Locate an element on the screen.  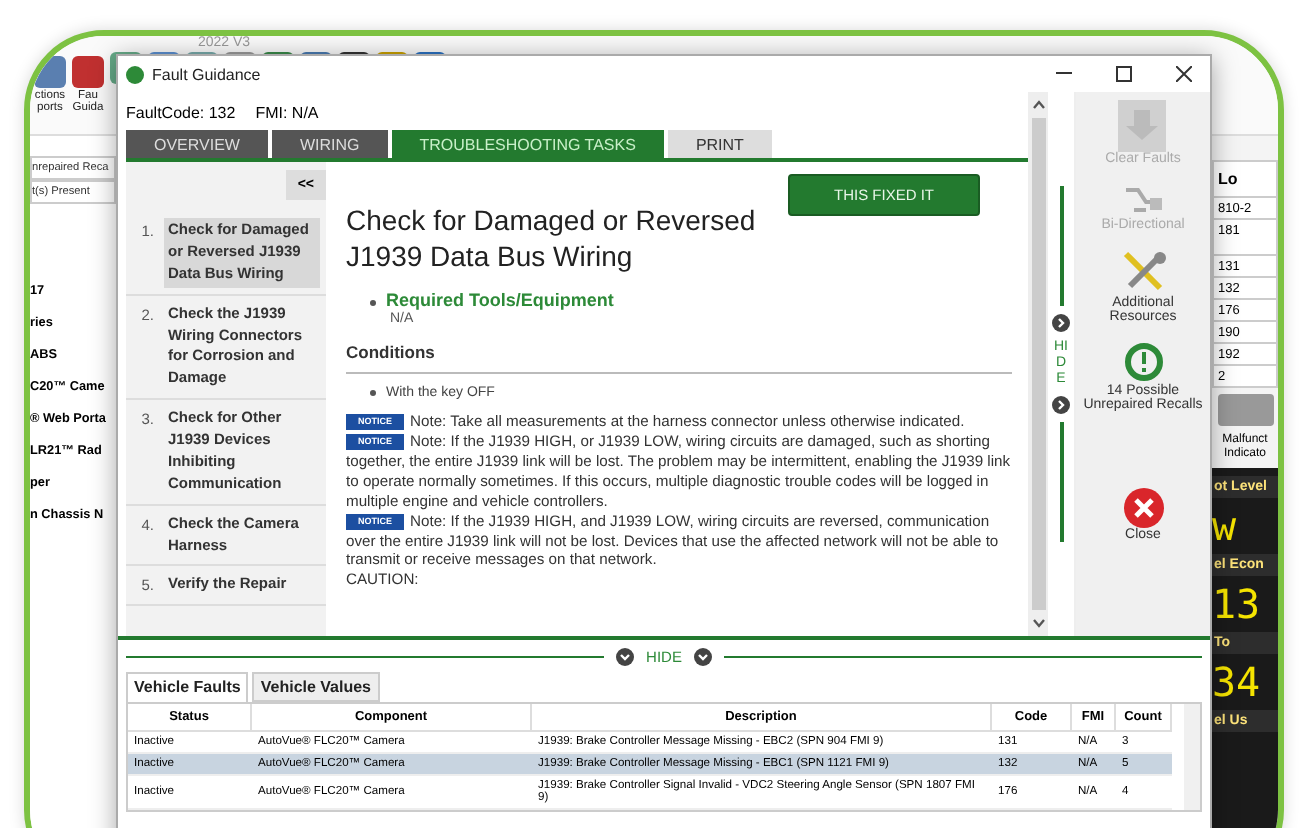
tab: Vehicle Faults is located at coordinates (187, 687).